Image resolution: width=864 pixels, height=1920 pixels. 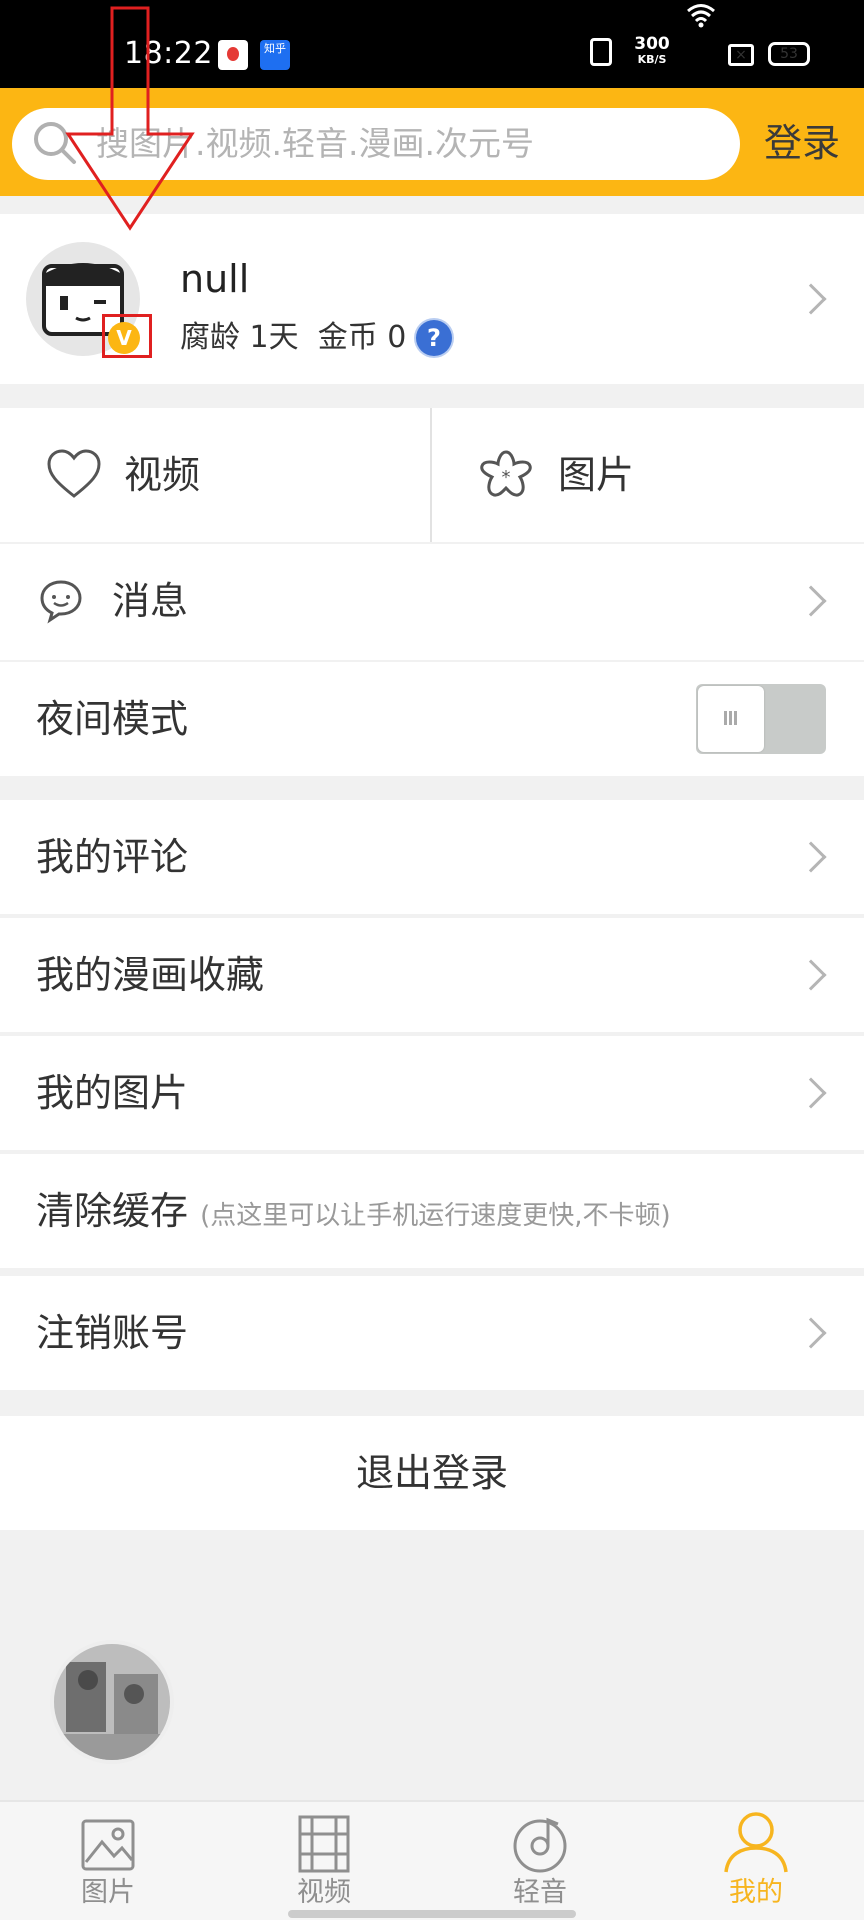 What do you see at coordinates (435, 1216) in the screenshot?
I see `clear-cache-hint: (点这里可以让手机运行速度更快,不卡顿)` at bounding box center [435, 1216].